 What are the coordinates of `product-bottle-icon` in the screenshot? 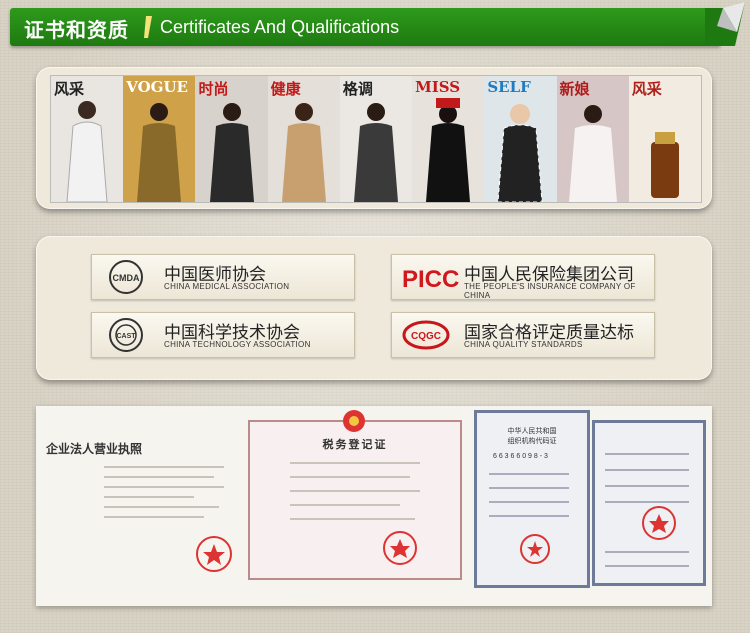 It's located at (664, 165).